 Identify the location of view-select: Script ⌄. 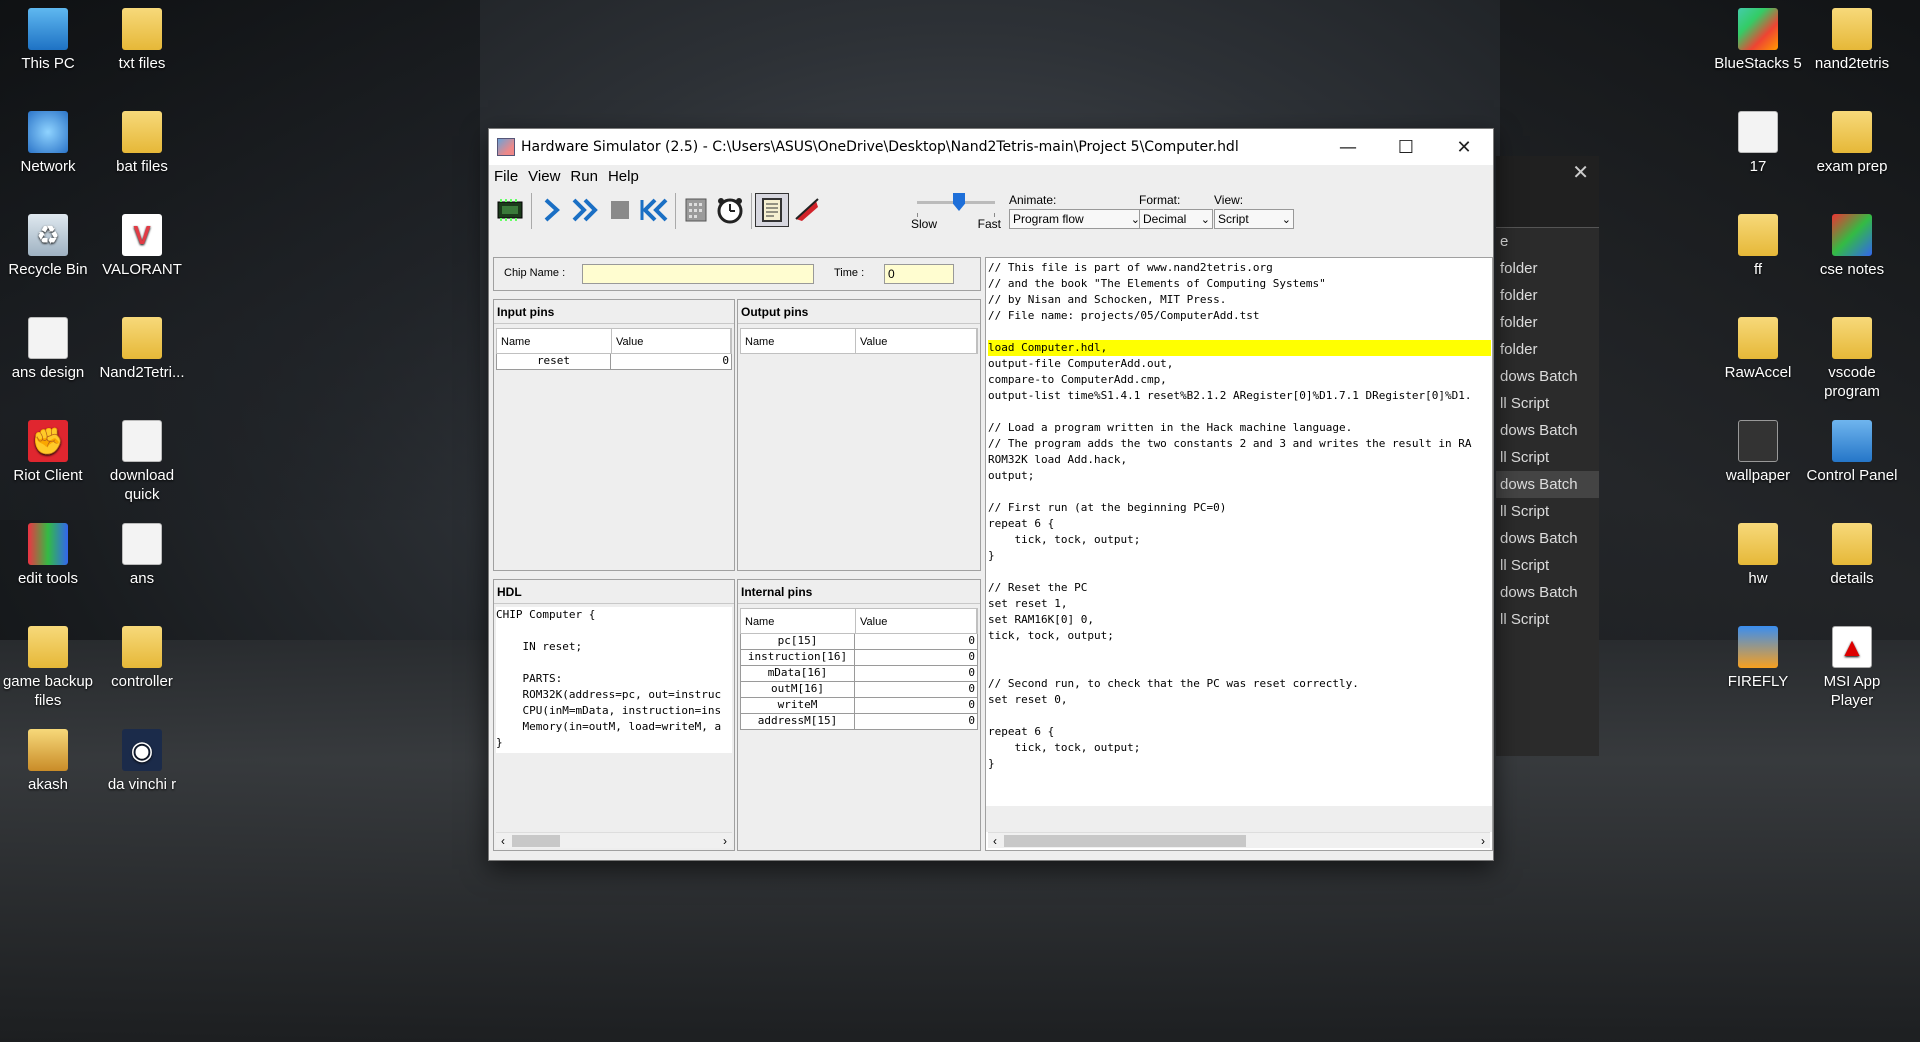
(1254, 219).